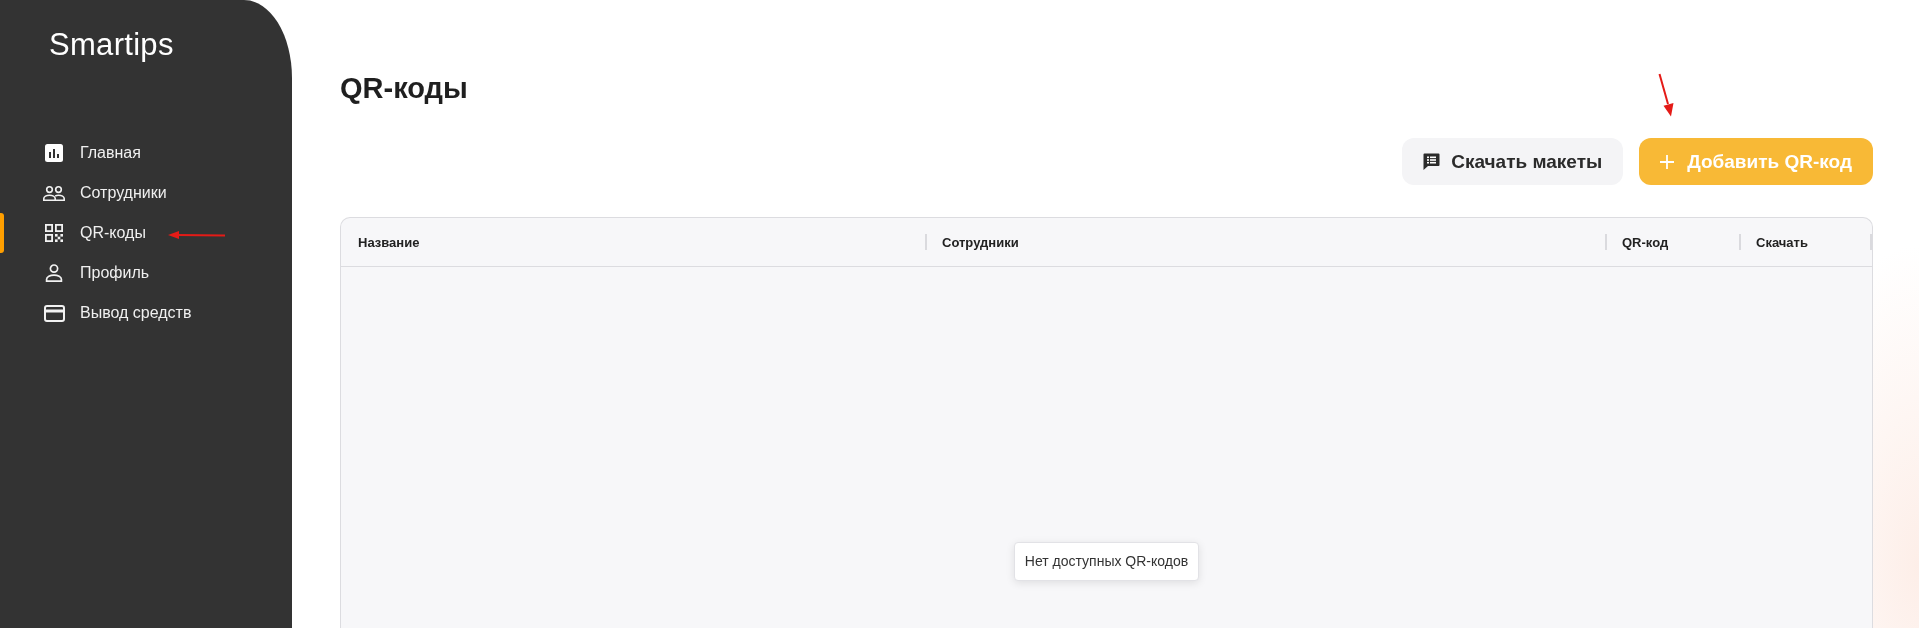 The height and width of the screenshot is (628, 1919). Describe the element at coordinates (72, 153) in the screenshot. I see `nav-item: Главная` at that location.